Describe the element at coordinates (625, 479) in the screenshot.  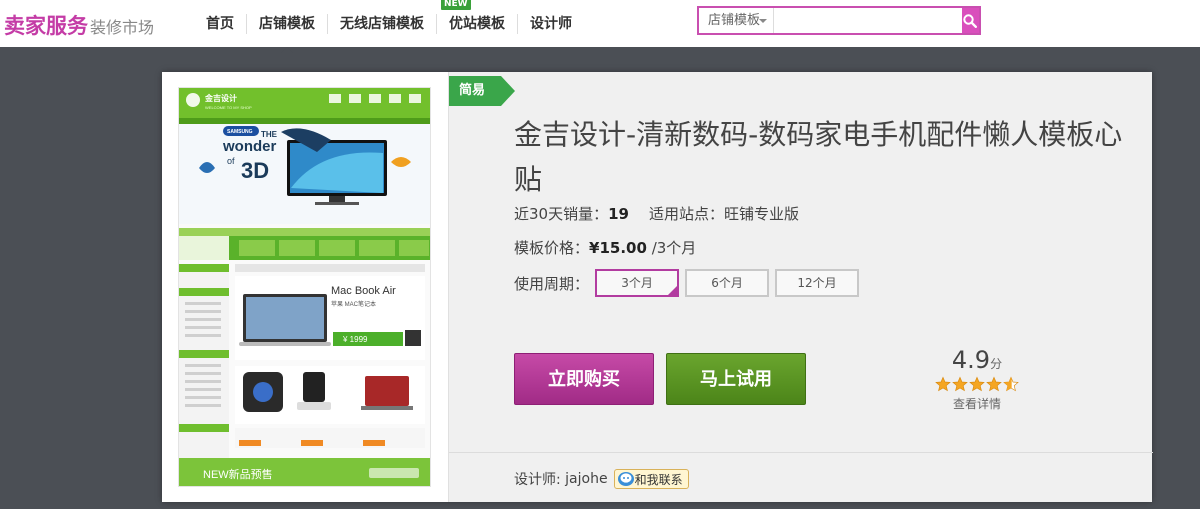
I see `chat-icon` at that location.